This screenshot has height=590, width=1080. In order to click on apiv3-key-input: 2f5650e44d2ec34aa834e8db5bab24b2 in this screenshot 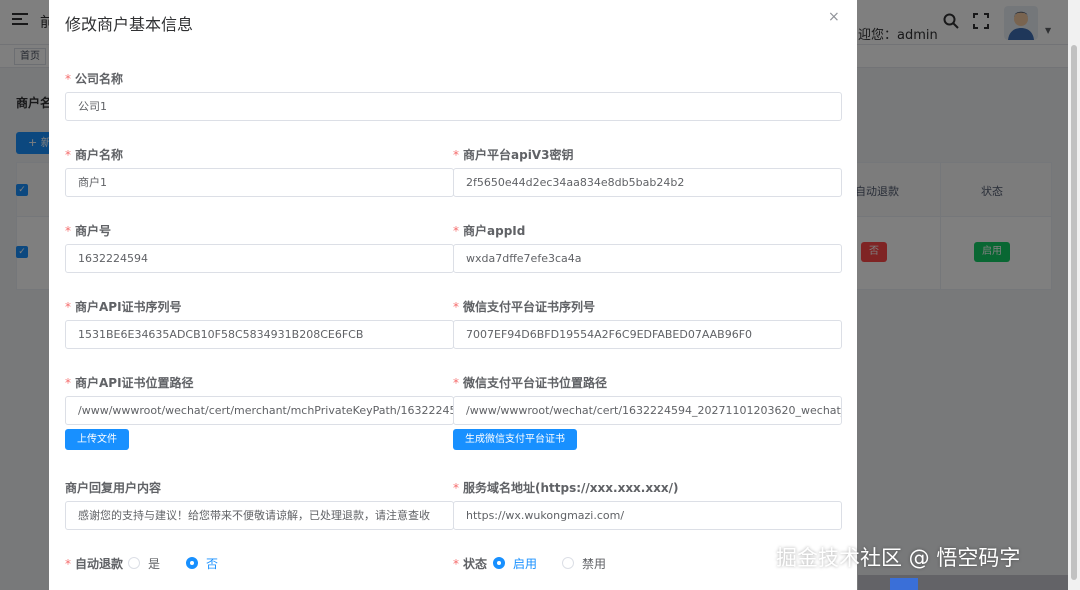, I will do `click(647, 182)`.